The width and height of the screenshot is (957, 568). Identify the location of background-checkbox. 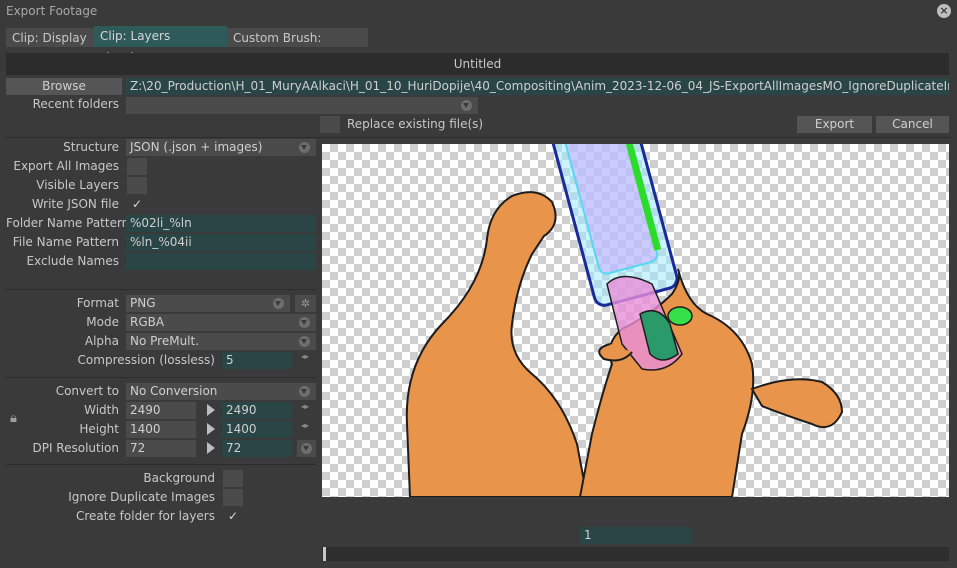
(233, 478).